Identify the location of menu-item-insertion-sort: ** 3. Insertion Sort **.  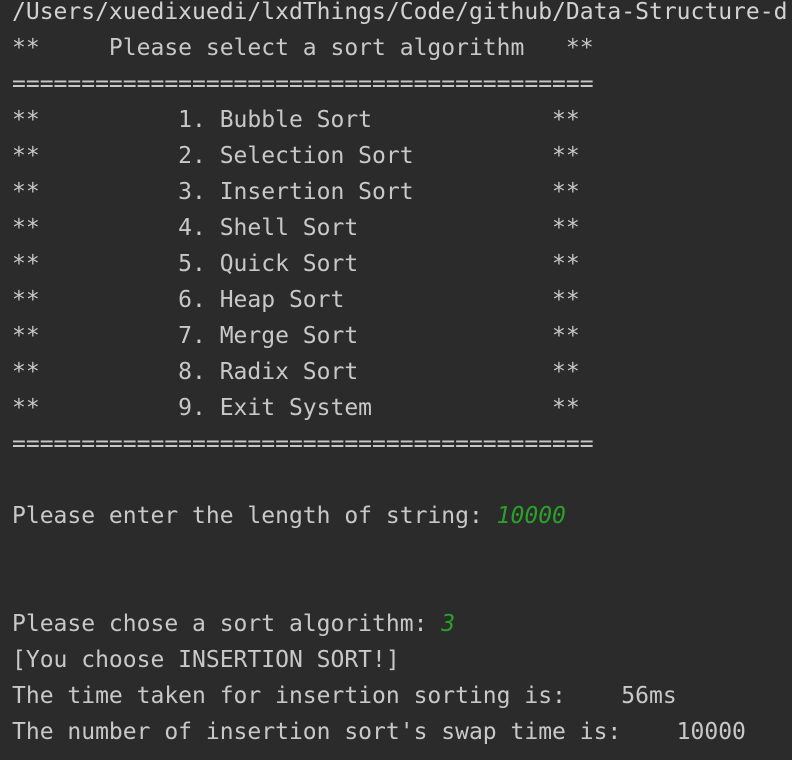
(296, 192).